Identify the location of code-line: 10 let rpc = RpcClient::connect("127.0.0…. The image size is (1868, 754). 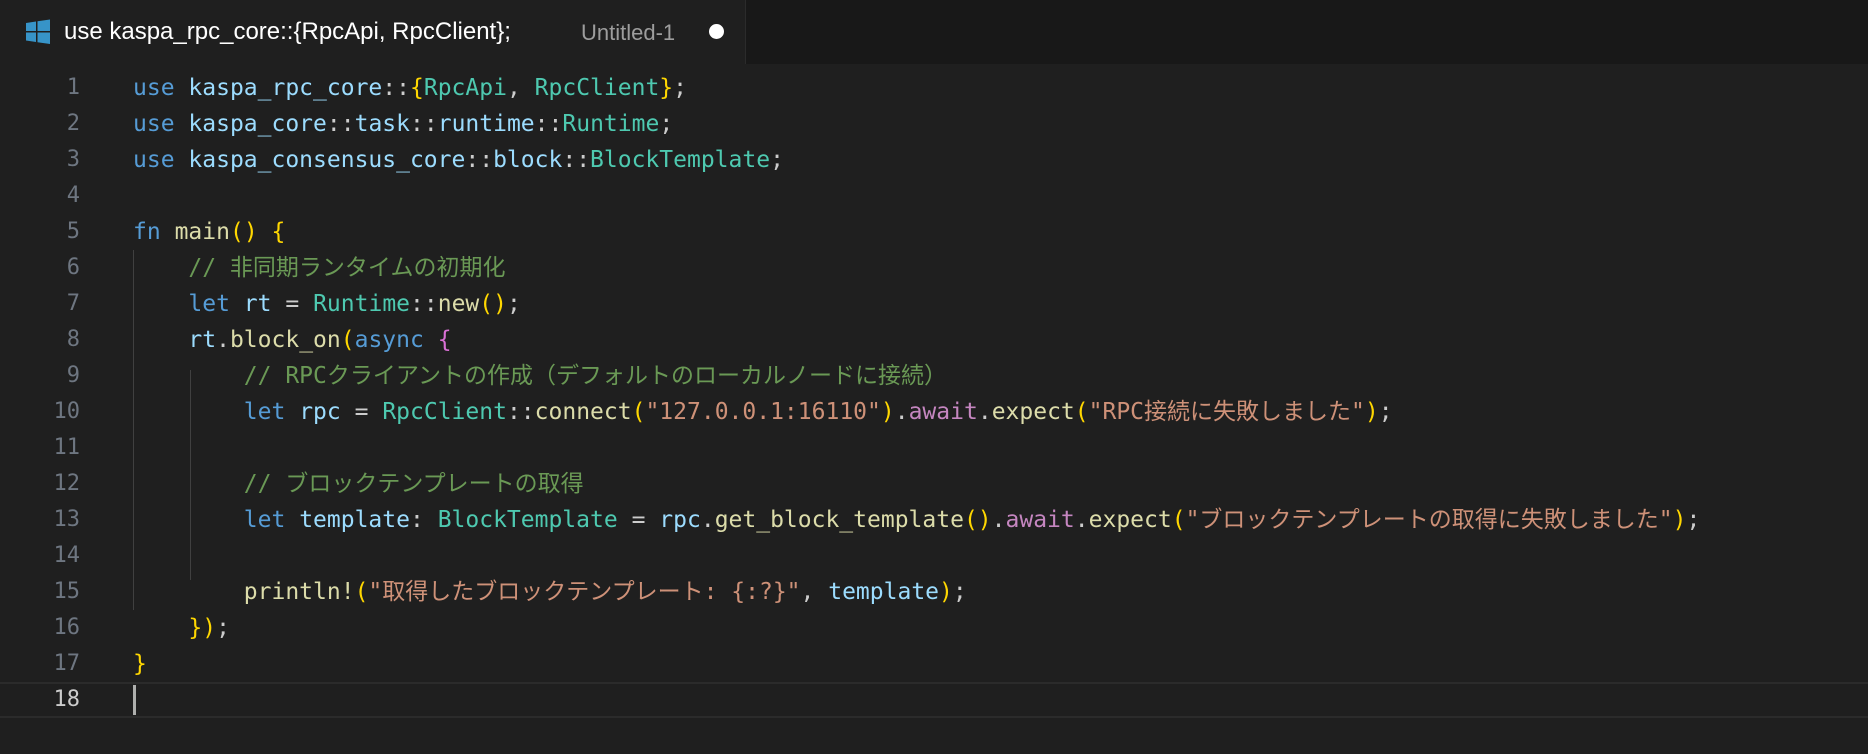
(934, 412).